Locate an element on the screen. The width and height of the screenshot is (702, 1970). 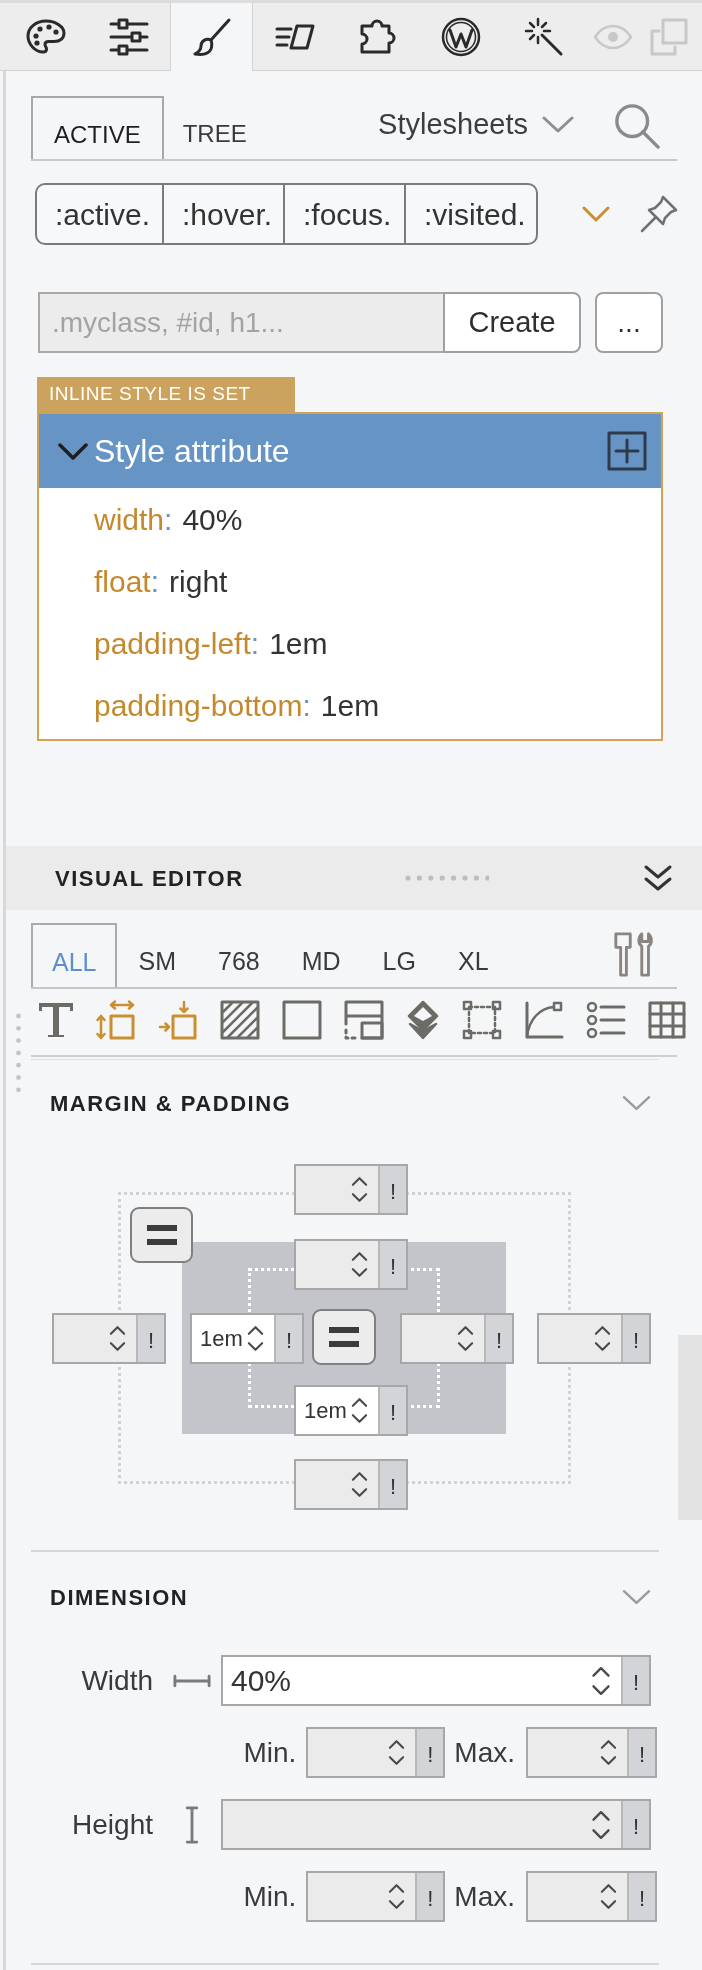
pseudo-class-toggle: :focus. is located at coordinates (343, 214).